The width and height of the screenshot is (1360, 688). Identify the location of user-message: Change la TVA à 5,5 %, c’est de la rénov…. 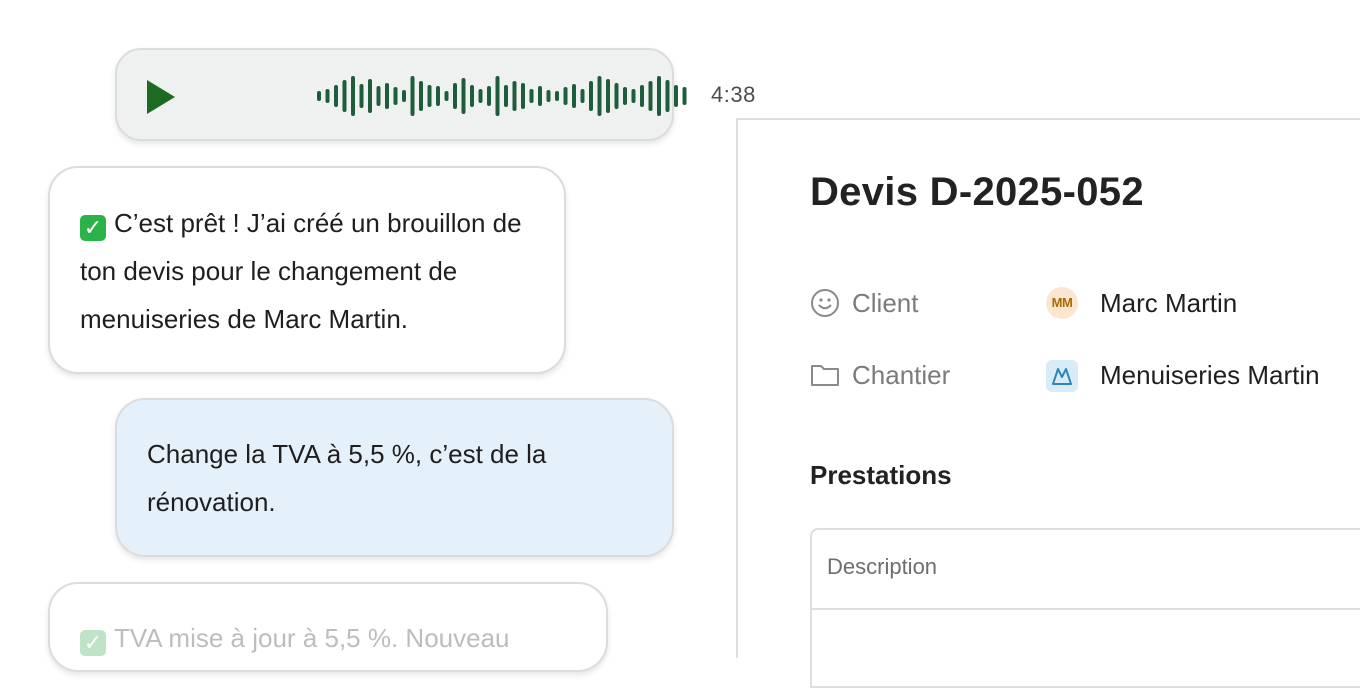
(394, 477).